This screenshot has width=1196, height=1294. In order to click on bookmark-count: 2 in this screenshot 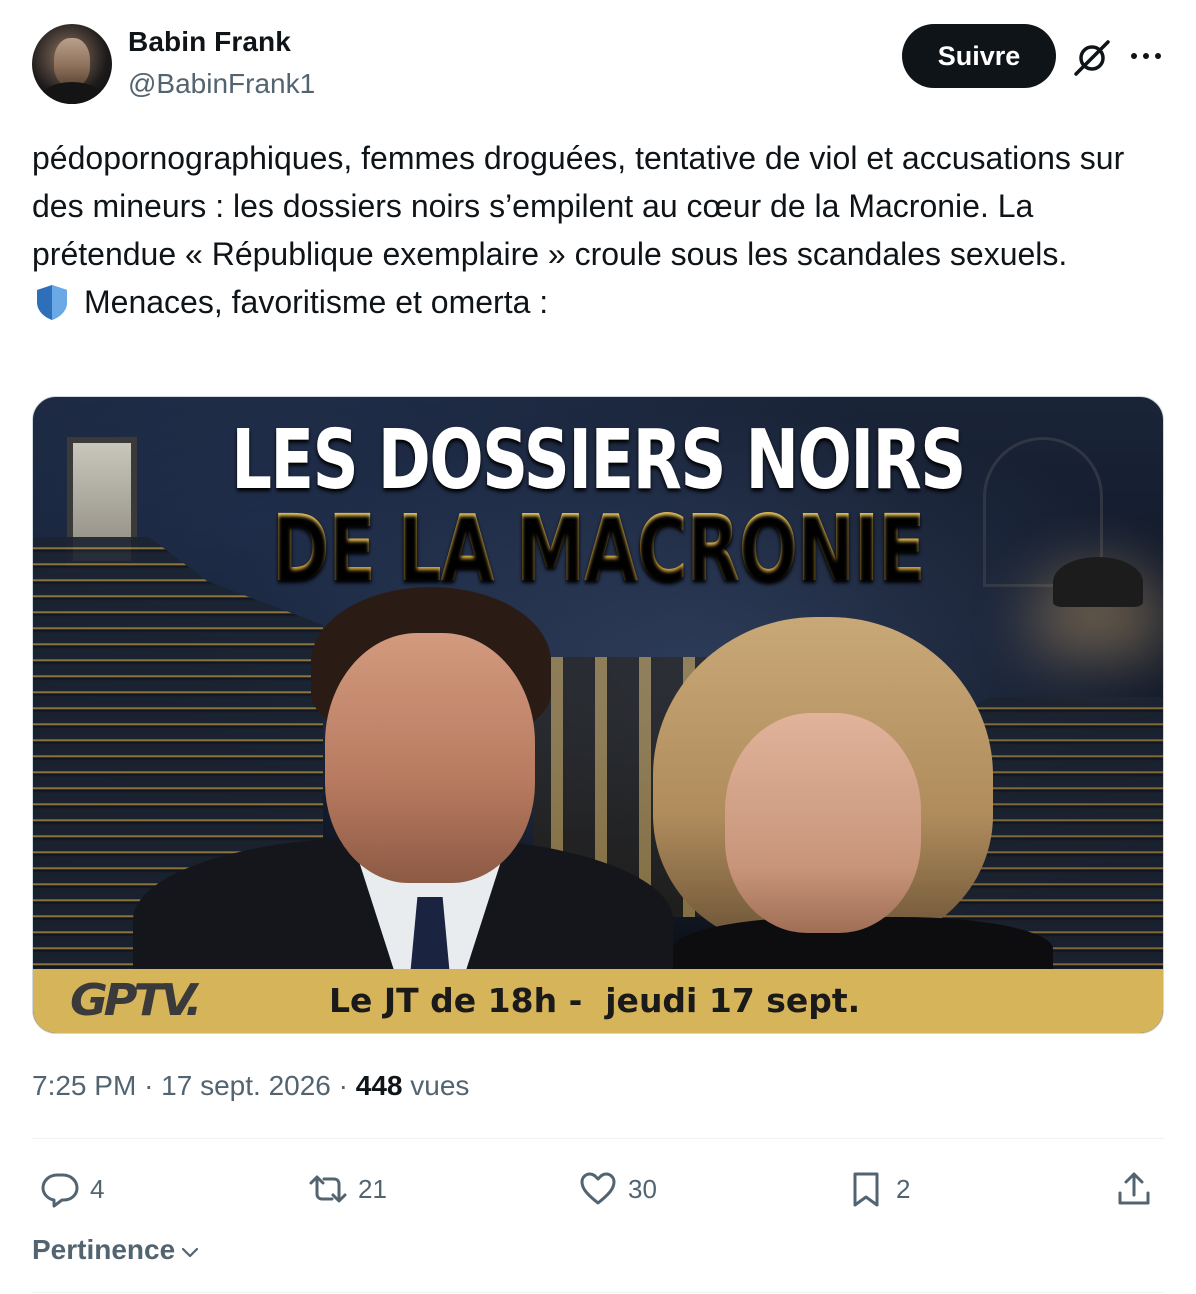, I will do `click(903, 1188)`.